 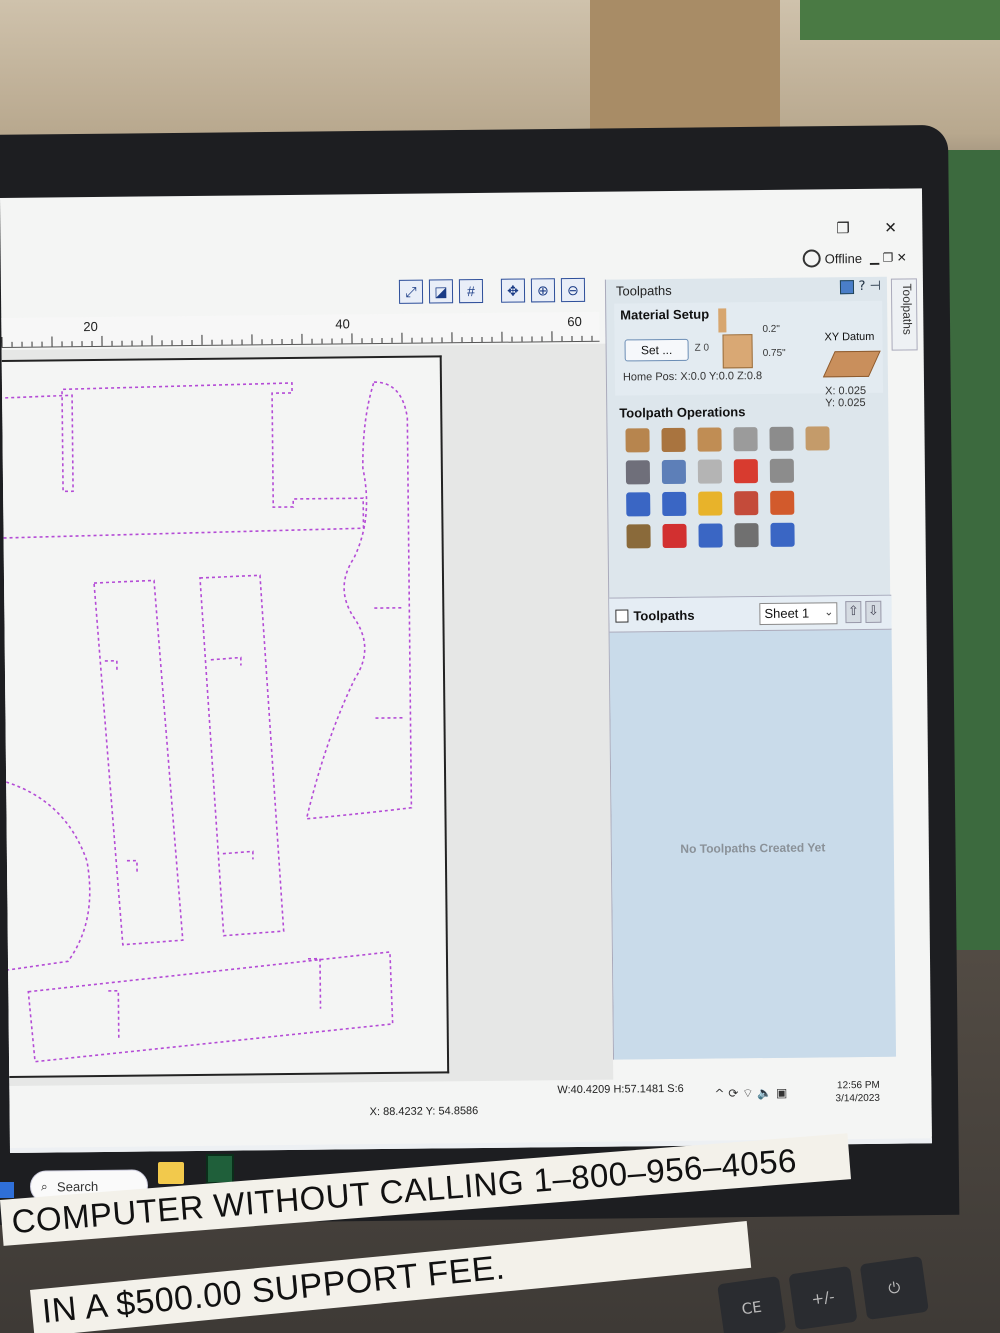 I want to click on vcarve-app-icon, so click(x=220, y=1169).